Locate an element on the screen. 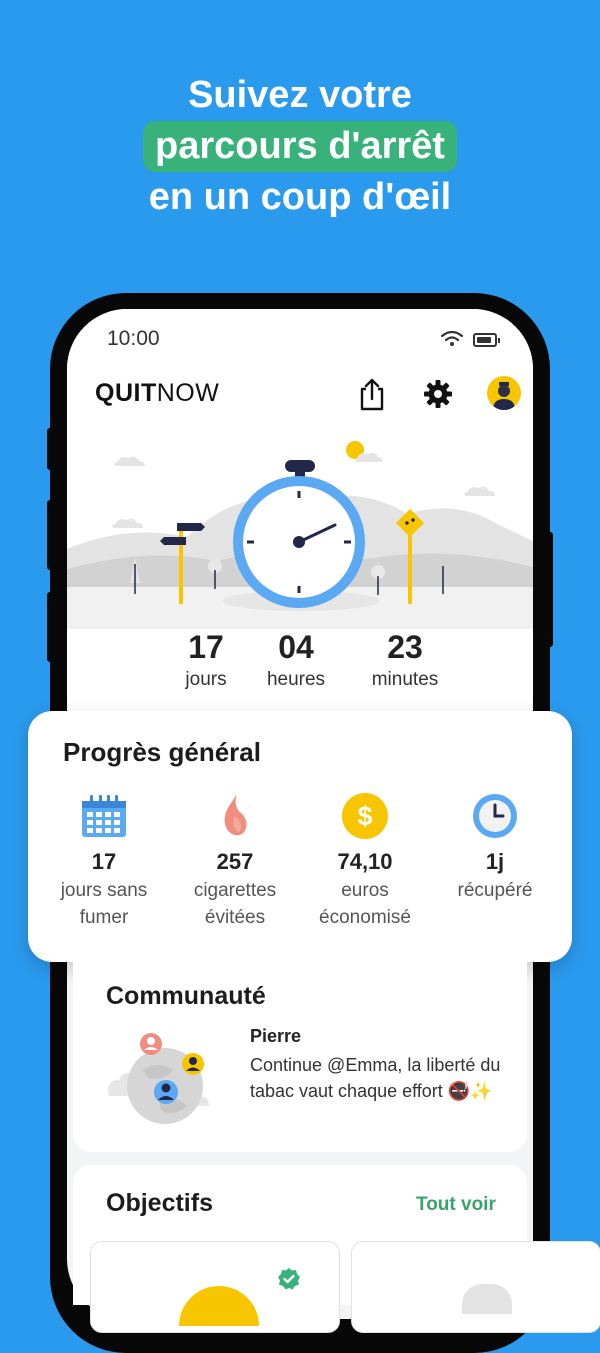 Image resolution: width=600 pixels, height=1353 pixels. quitnow-logo: QUITNOW is located at coordinates (157, 393).